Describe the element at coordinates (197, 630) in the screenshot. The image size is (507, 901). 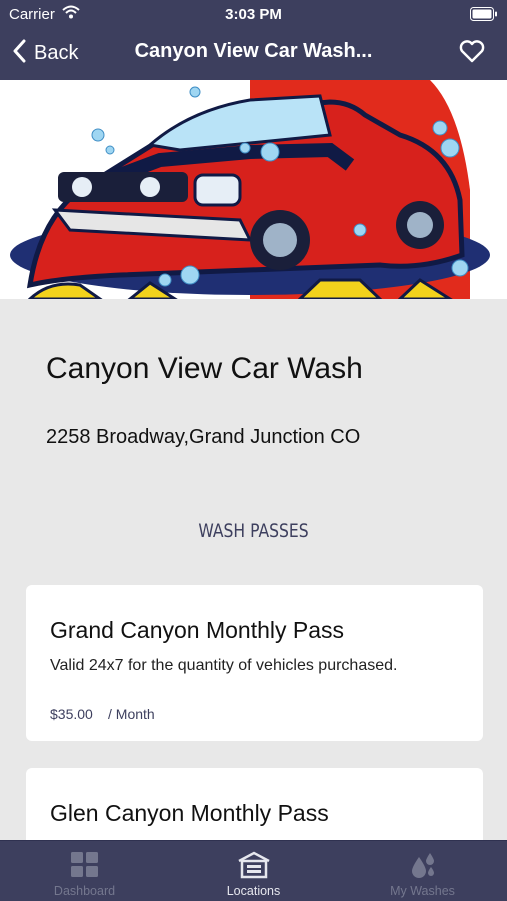
I see `pass-title: Grand Canyon Monthly Pass` at that location.